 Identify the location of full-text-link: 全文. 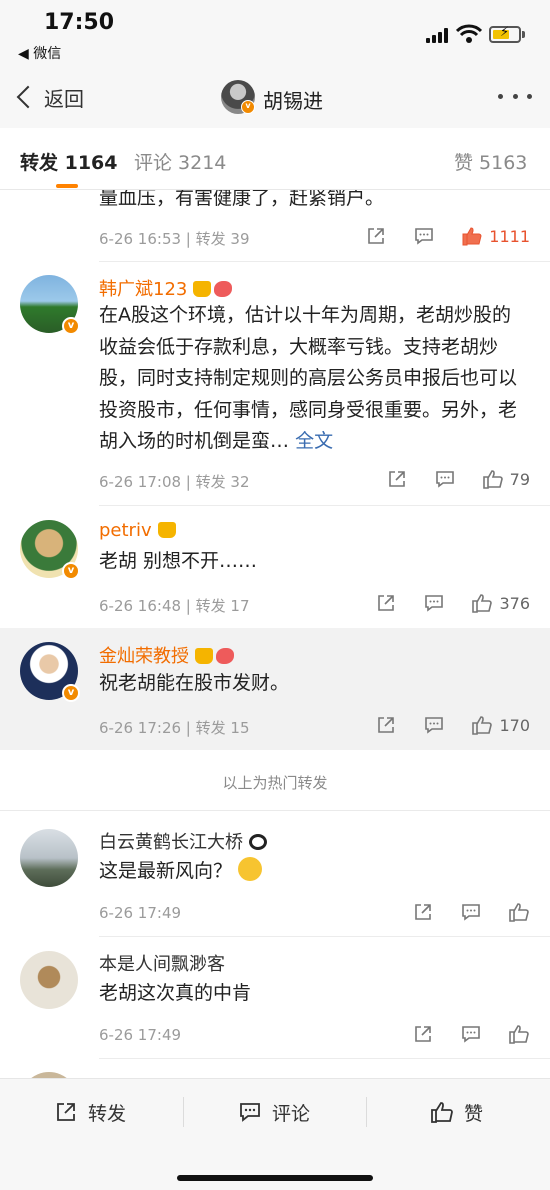
(314, 441).